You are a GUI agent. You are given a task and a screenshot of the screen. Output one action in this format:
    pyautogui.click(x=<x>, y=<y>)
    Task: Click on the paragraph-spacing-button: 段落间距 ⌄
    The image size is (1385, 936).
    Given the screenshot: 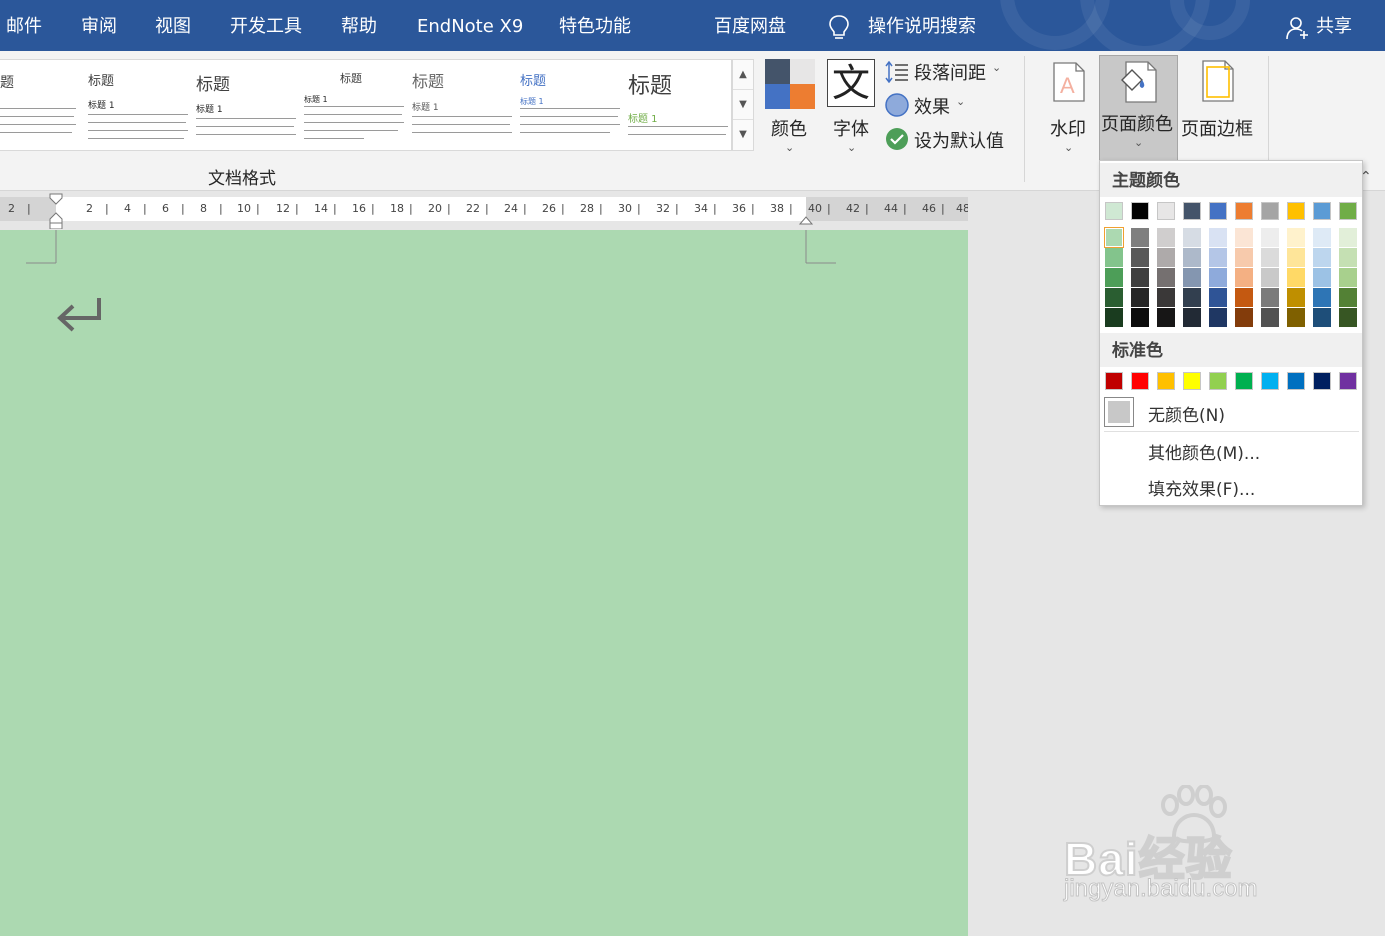 What is the action you would take?
    pyautogui.click(x=950, y=72)
    